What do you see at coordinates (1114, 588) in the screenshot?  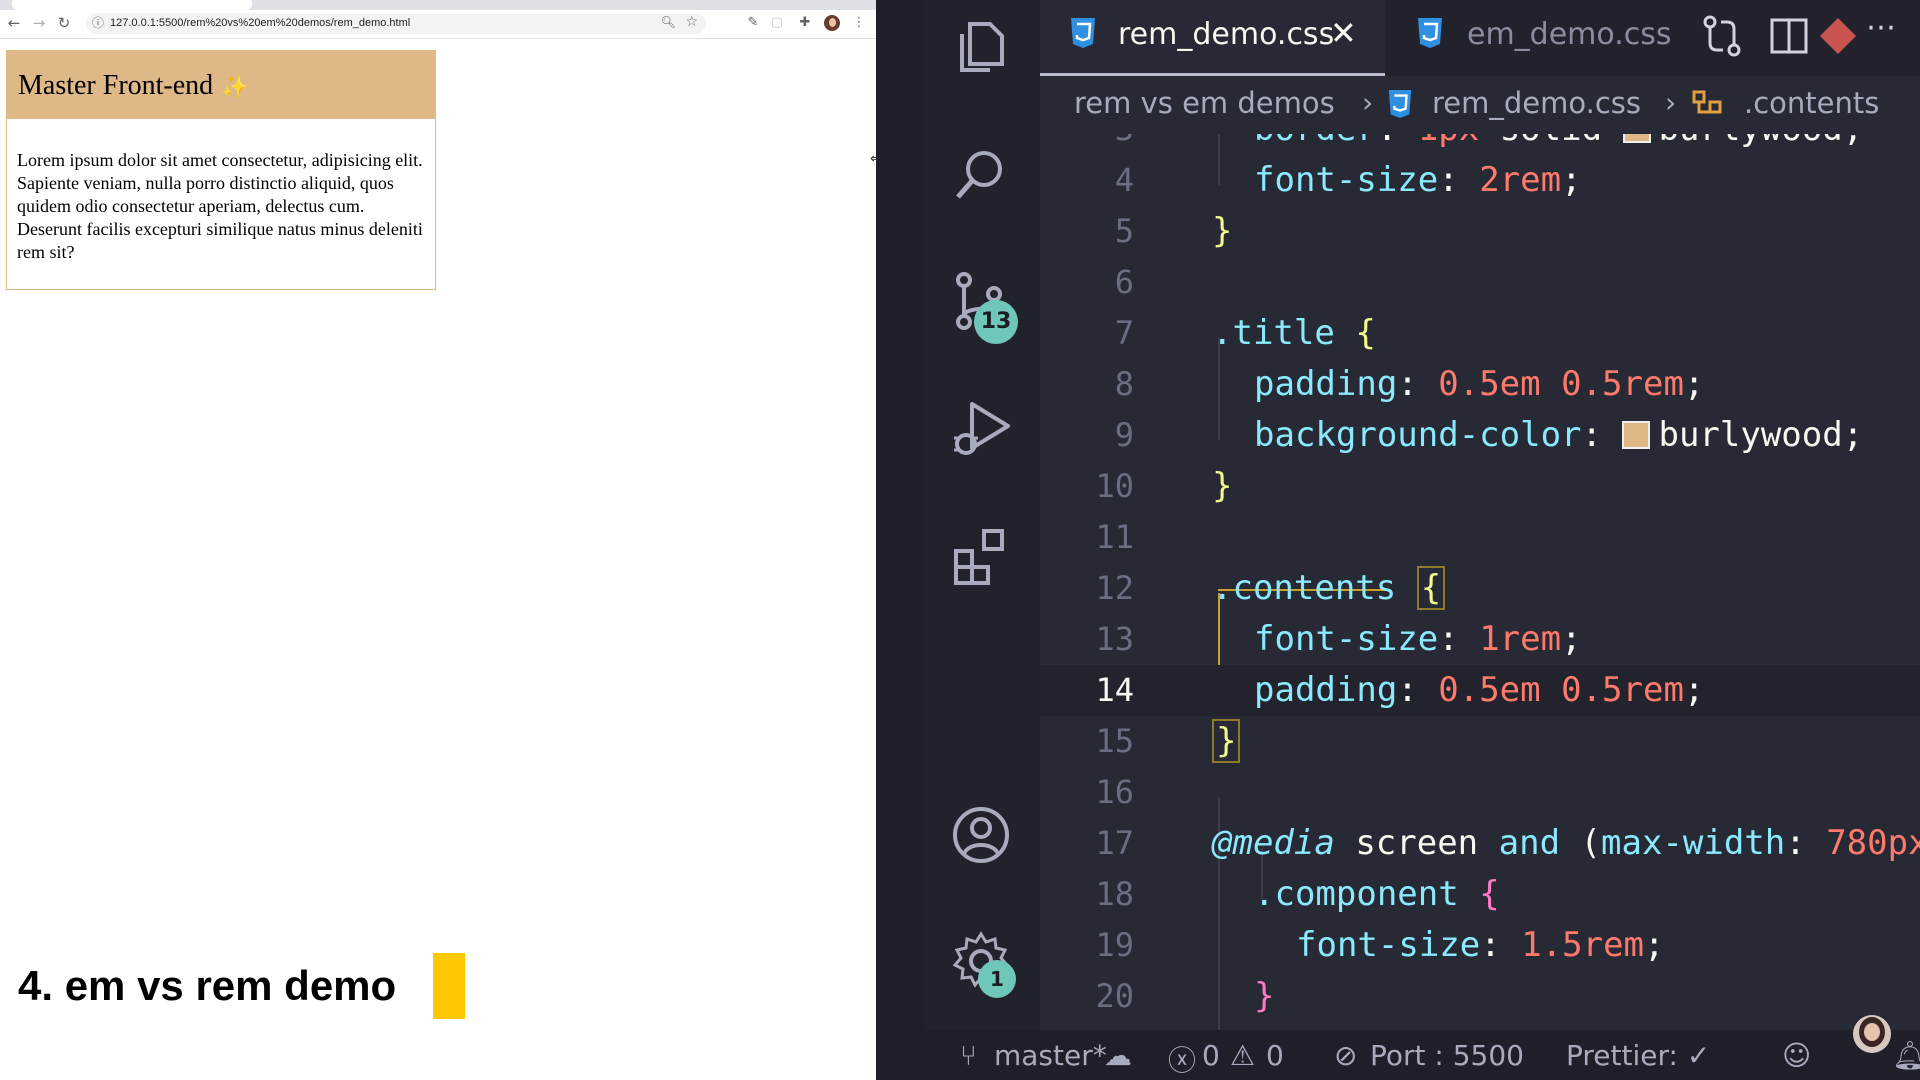 I see `line-number: 12` at bounding box center [1114, 588].